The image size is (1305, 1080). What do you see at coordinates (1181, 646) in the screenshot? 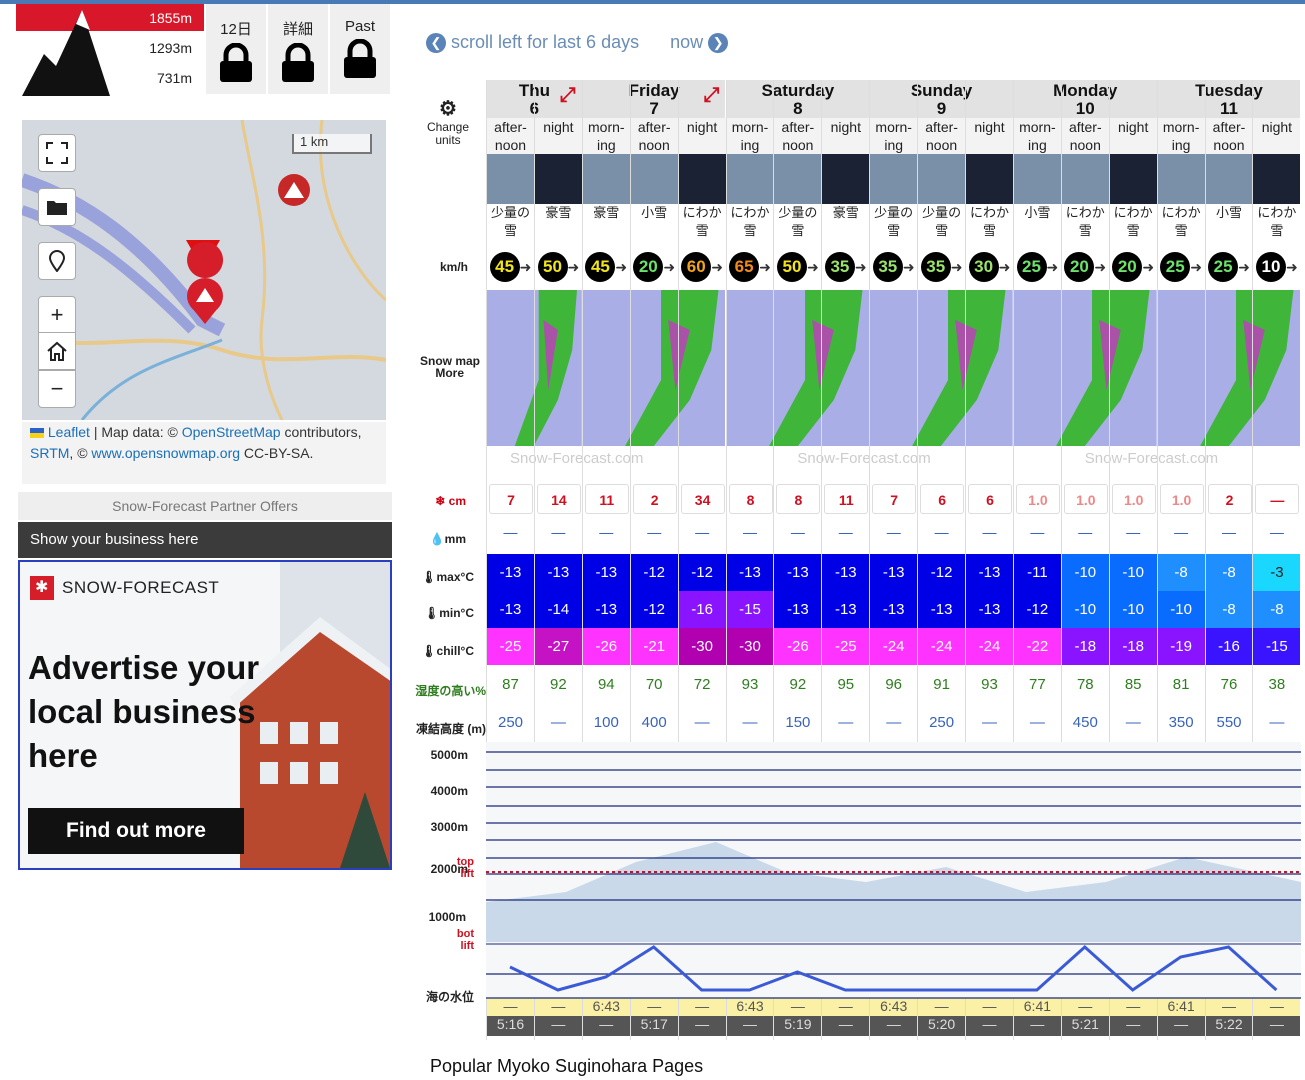
I see `wind-chill: -19` at bounding box center [1181, 646].